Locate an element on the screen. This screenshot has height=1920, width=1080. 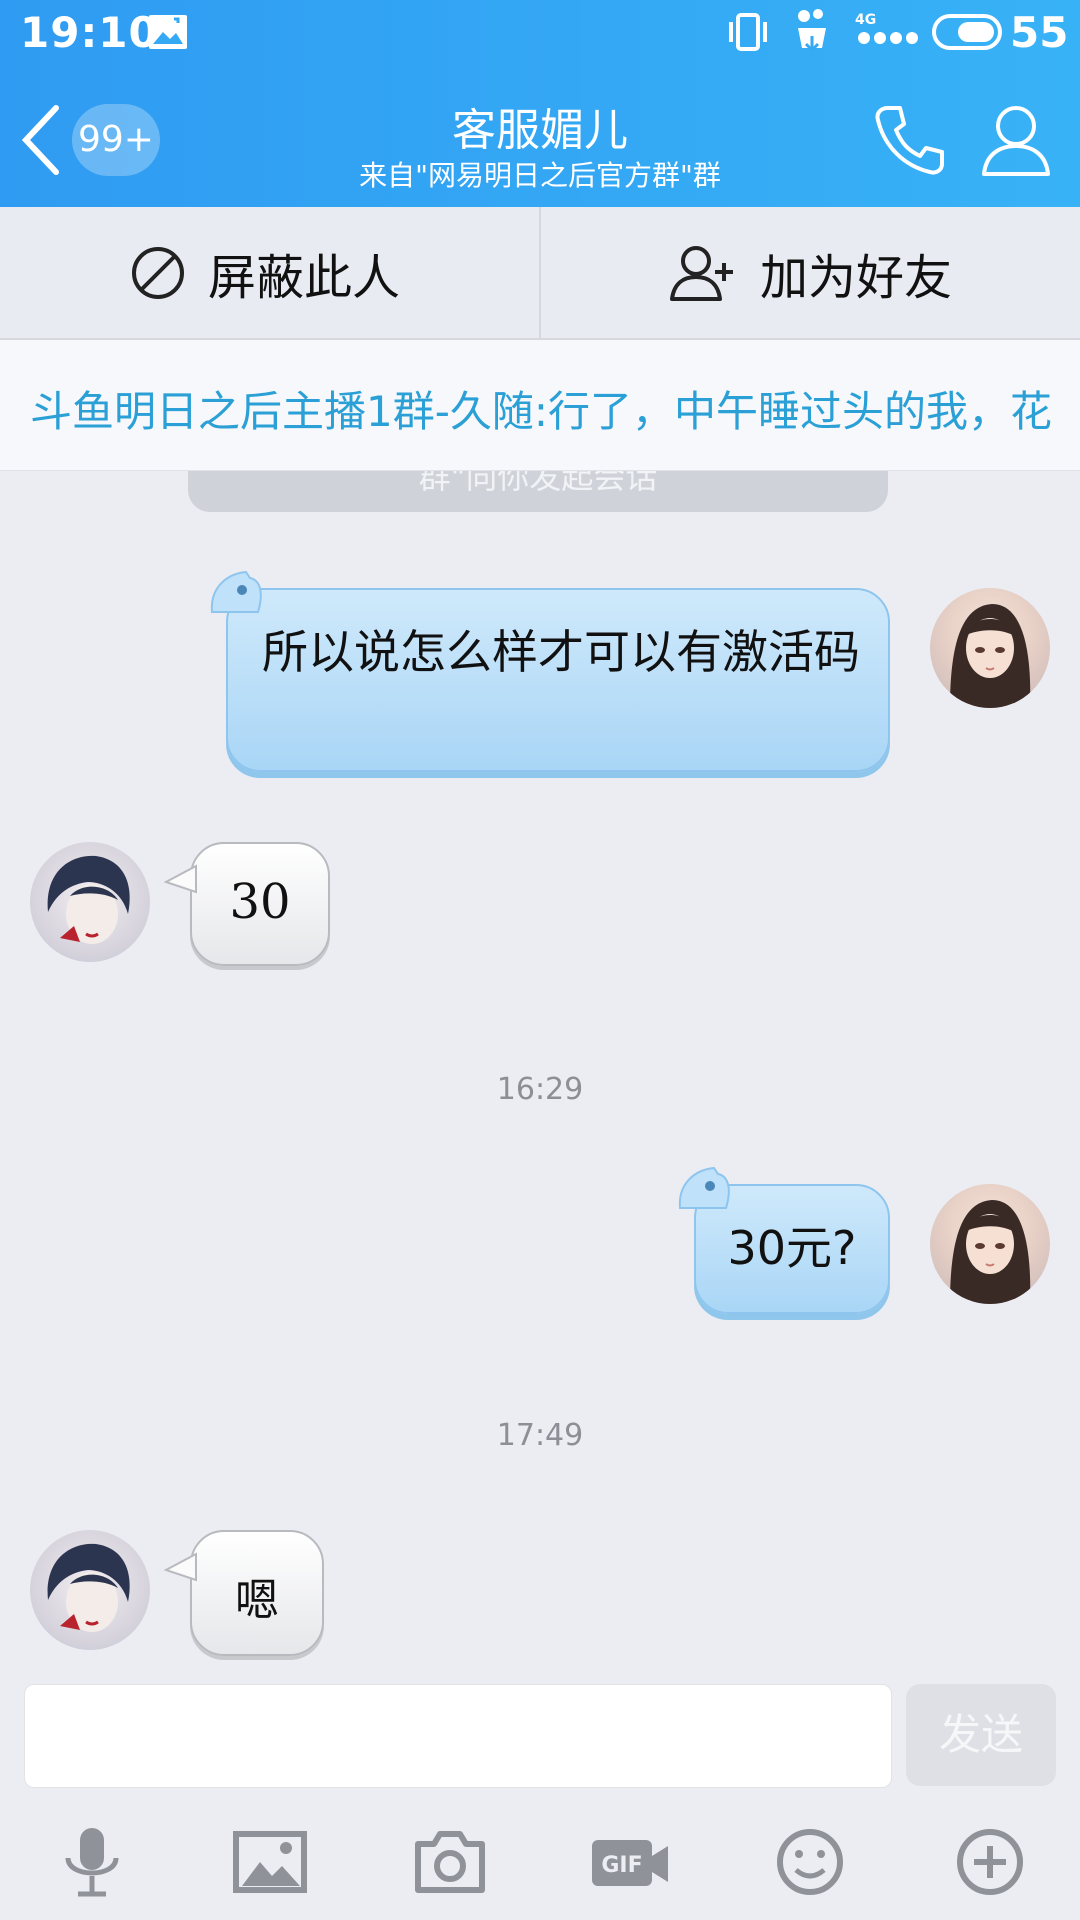
block-icon is located at coordinates (158, 272).